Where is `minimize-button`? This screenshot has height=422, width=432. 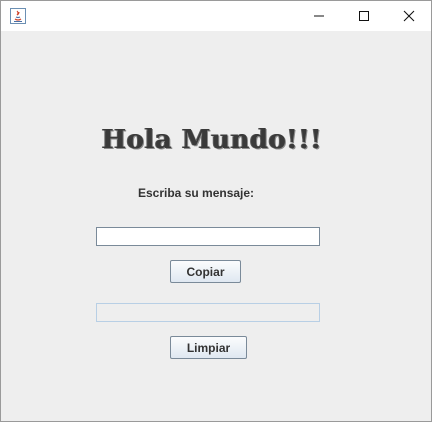 minimize-button is located at coordinates (319, 16).